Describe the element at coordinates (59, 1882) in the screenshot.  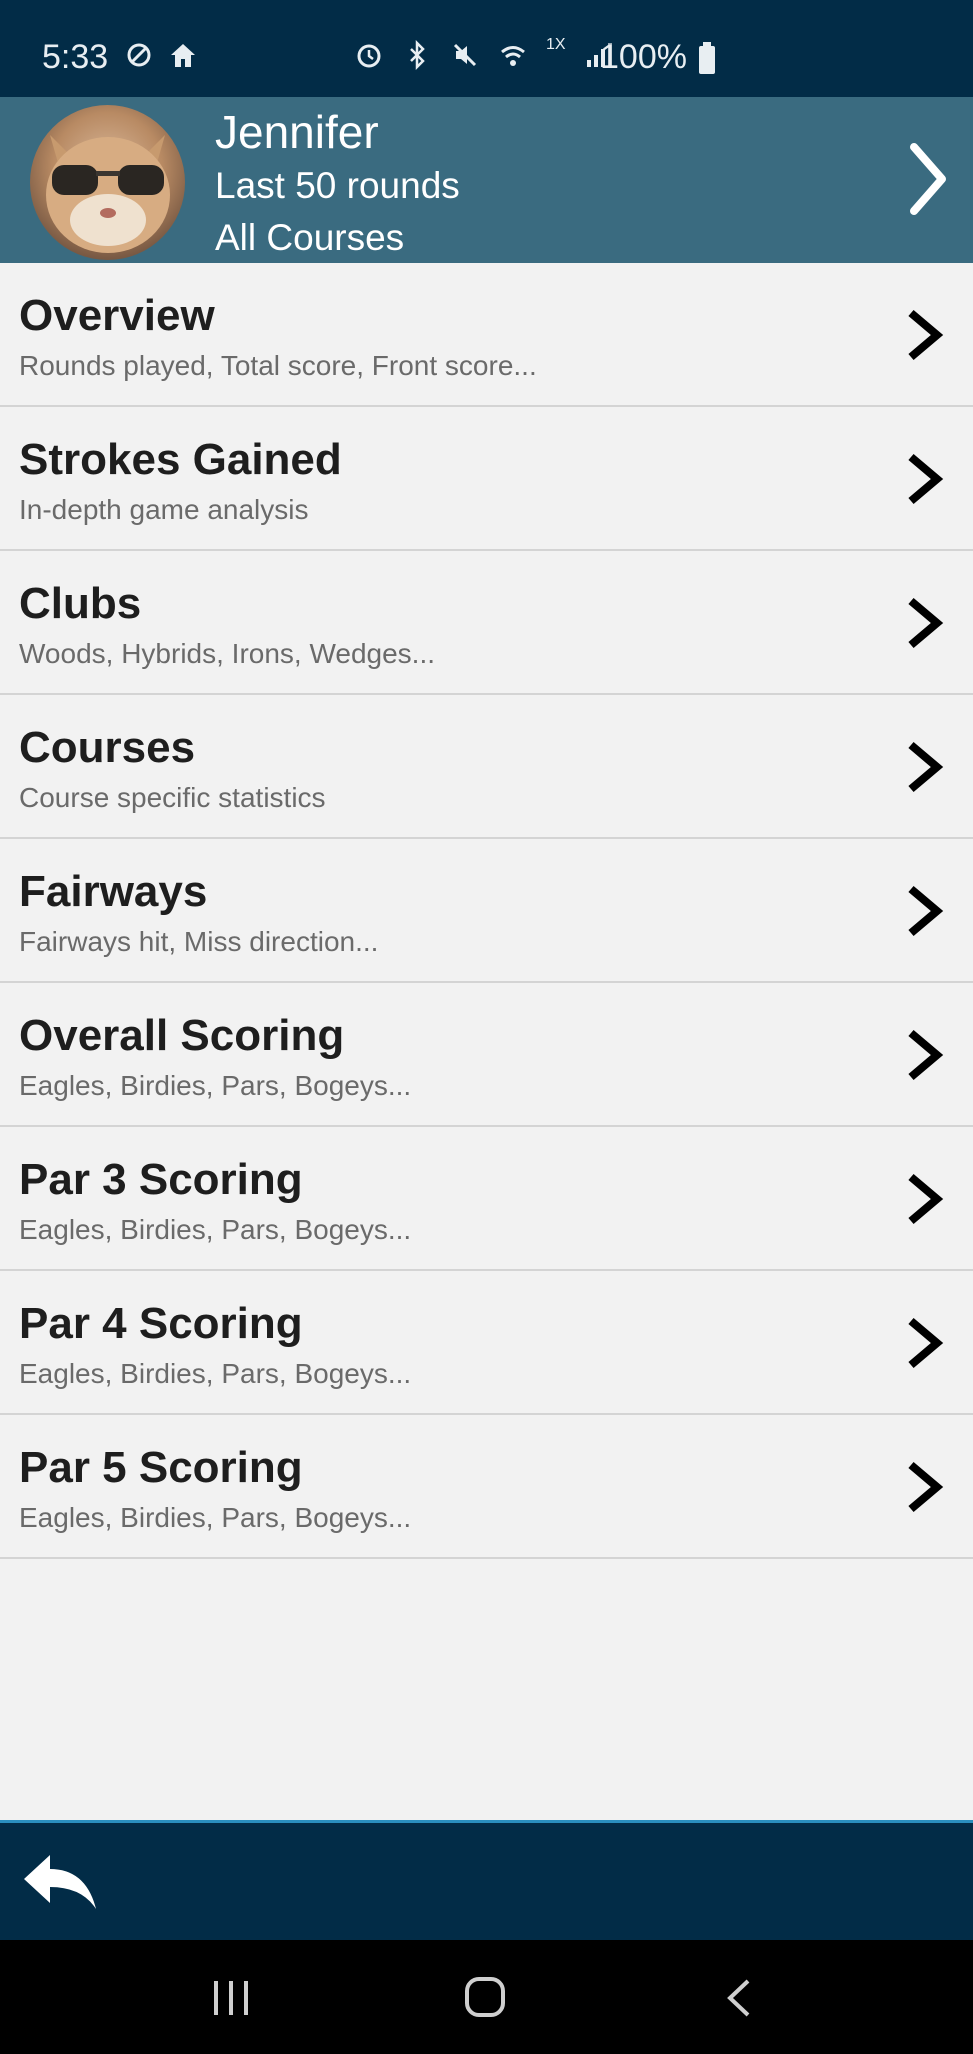
I see `reply-back-icon` at that location.